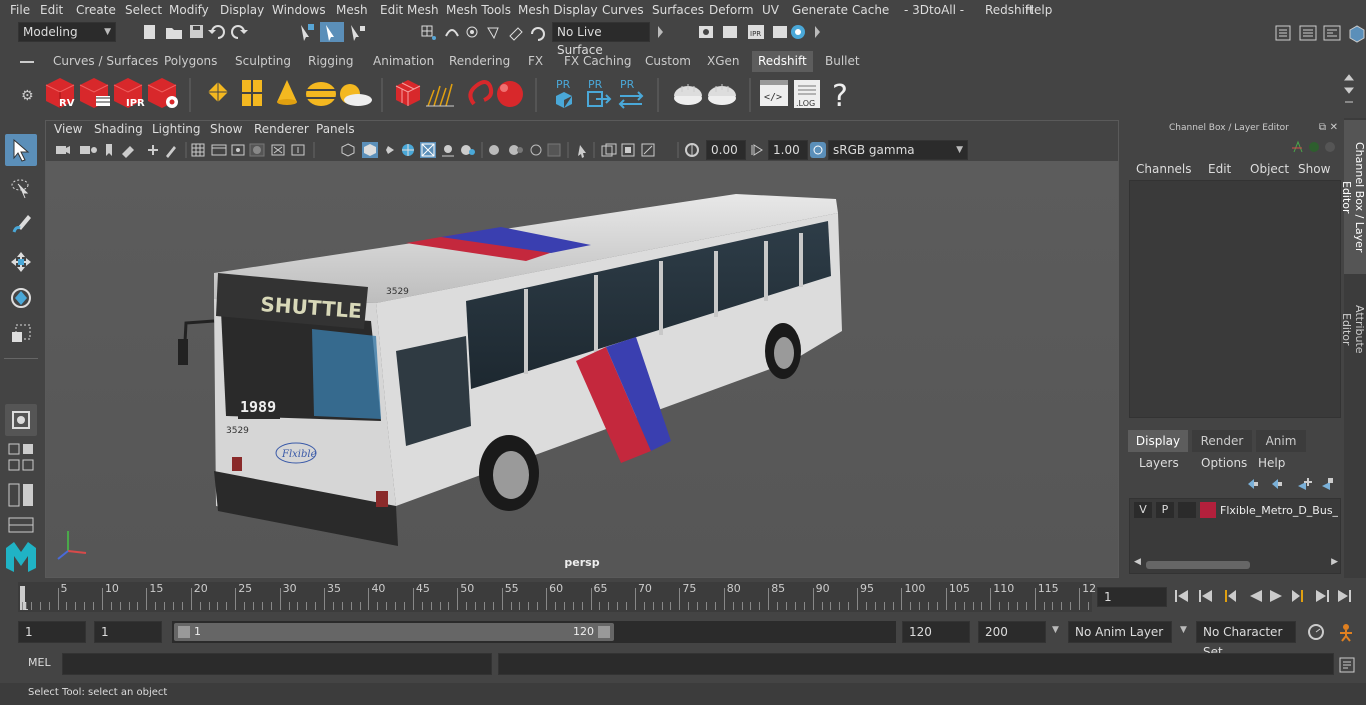  What do you see at coordinates (118, 129) in the screenshot?
I see `panel-menu-shading: Shading` at bounding box center [118, 129].